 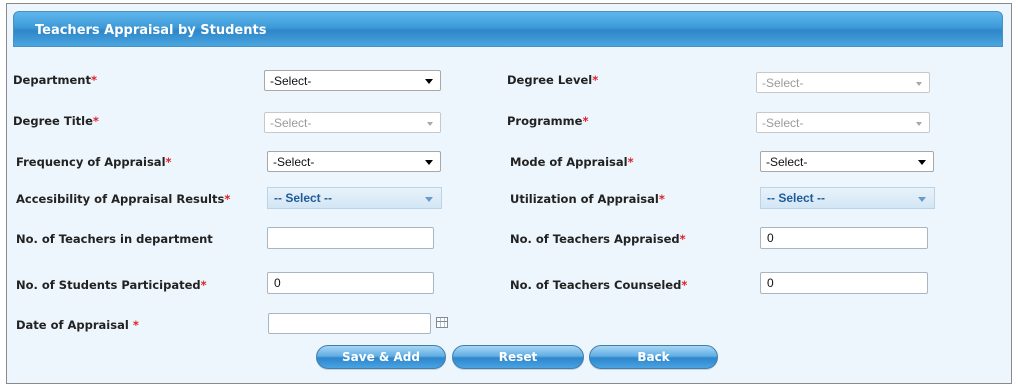 What do you see at coordinates (847, 198) in the screenshot?
I see `utilization-combo: -- Select --` at bounding box center [847, 198].